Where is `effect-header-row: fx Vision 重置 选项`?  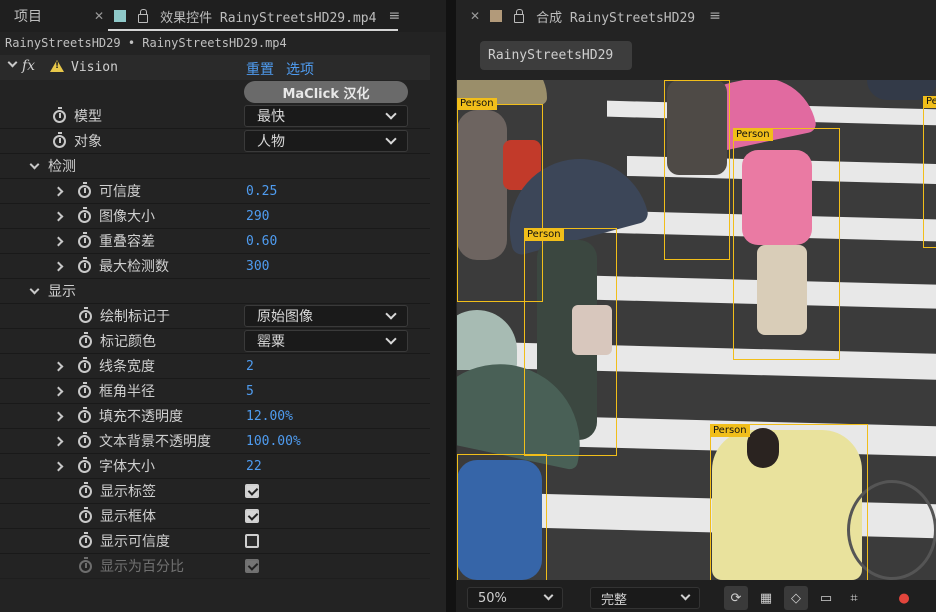
effect-header-row: fx Vision 重置 选项 is located at coordinates (215, 67).